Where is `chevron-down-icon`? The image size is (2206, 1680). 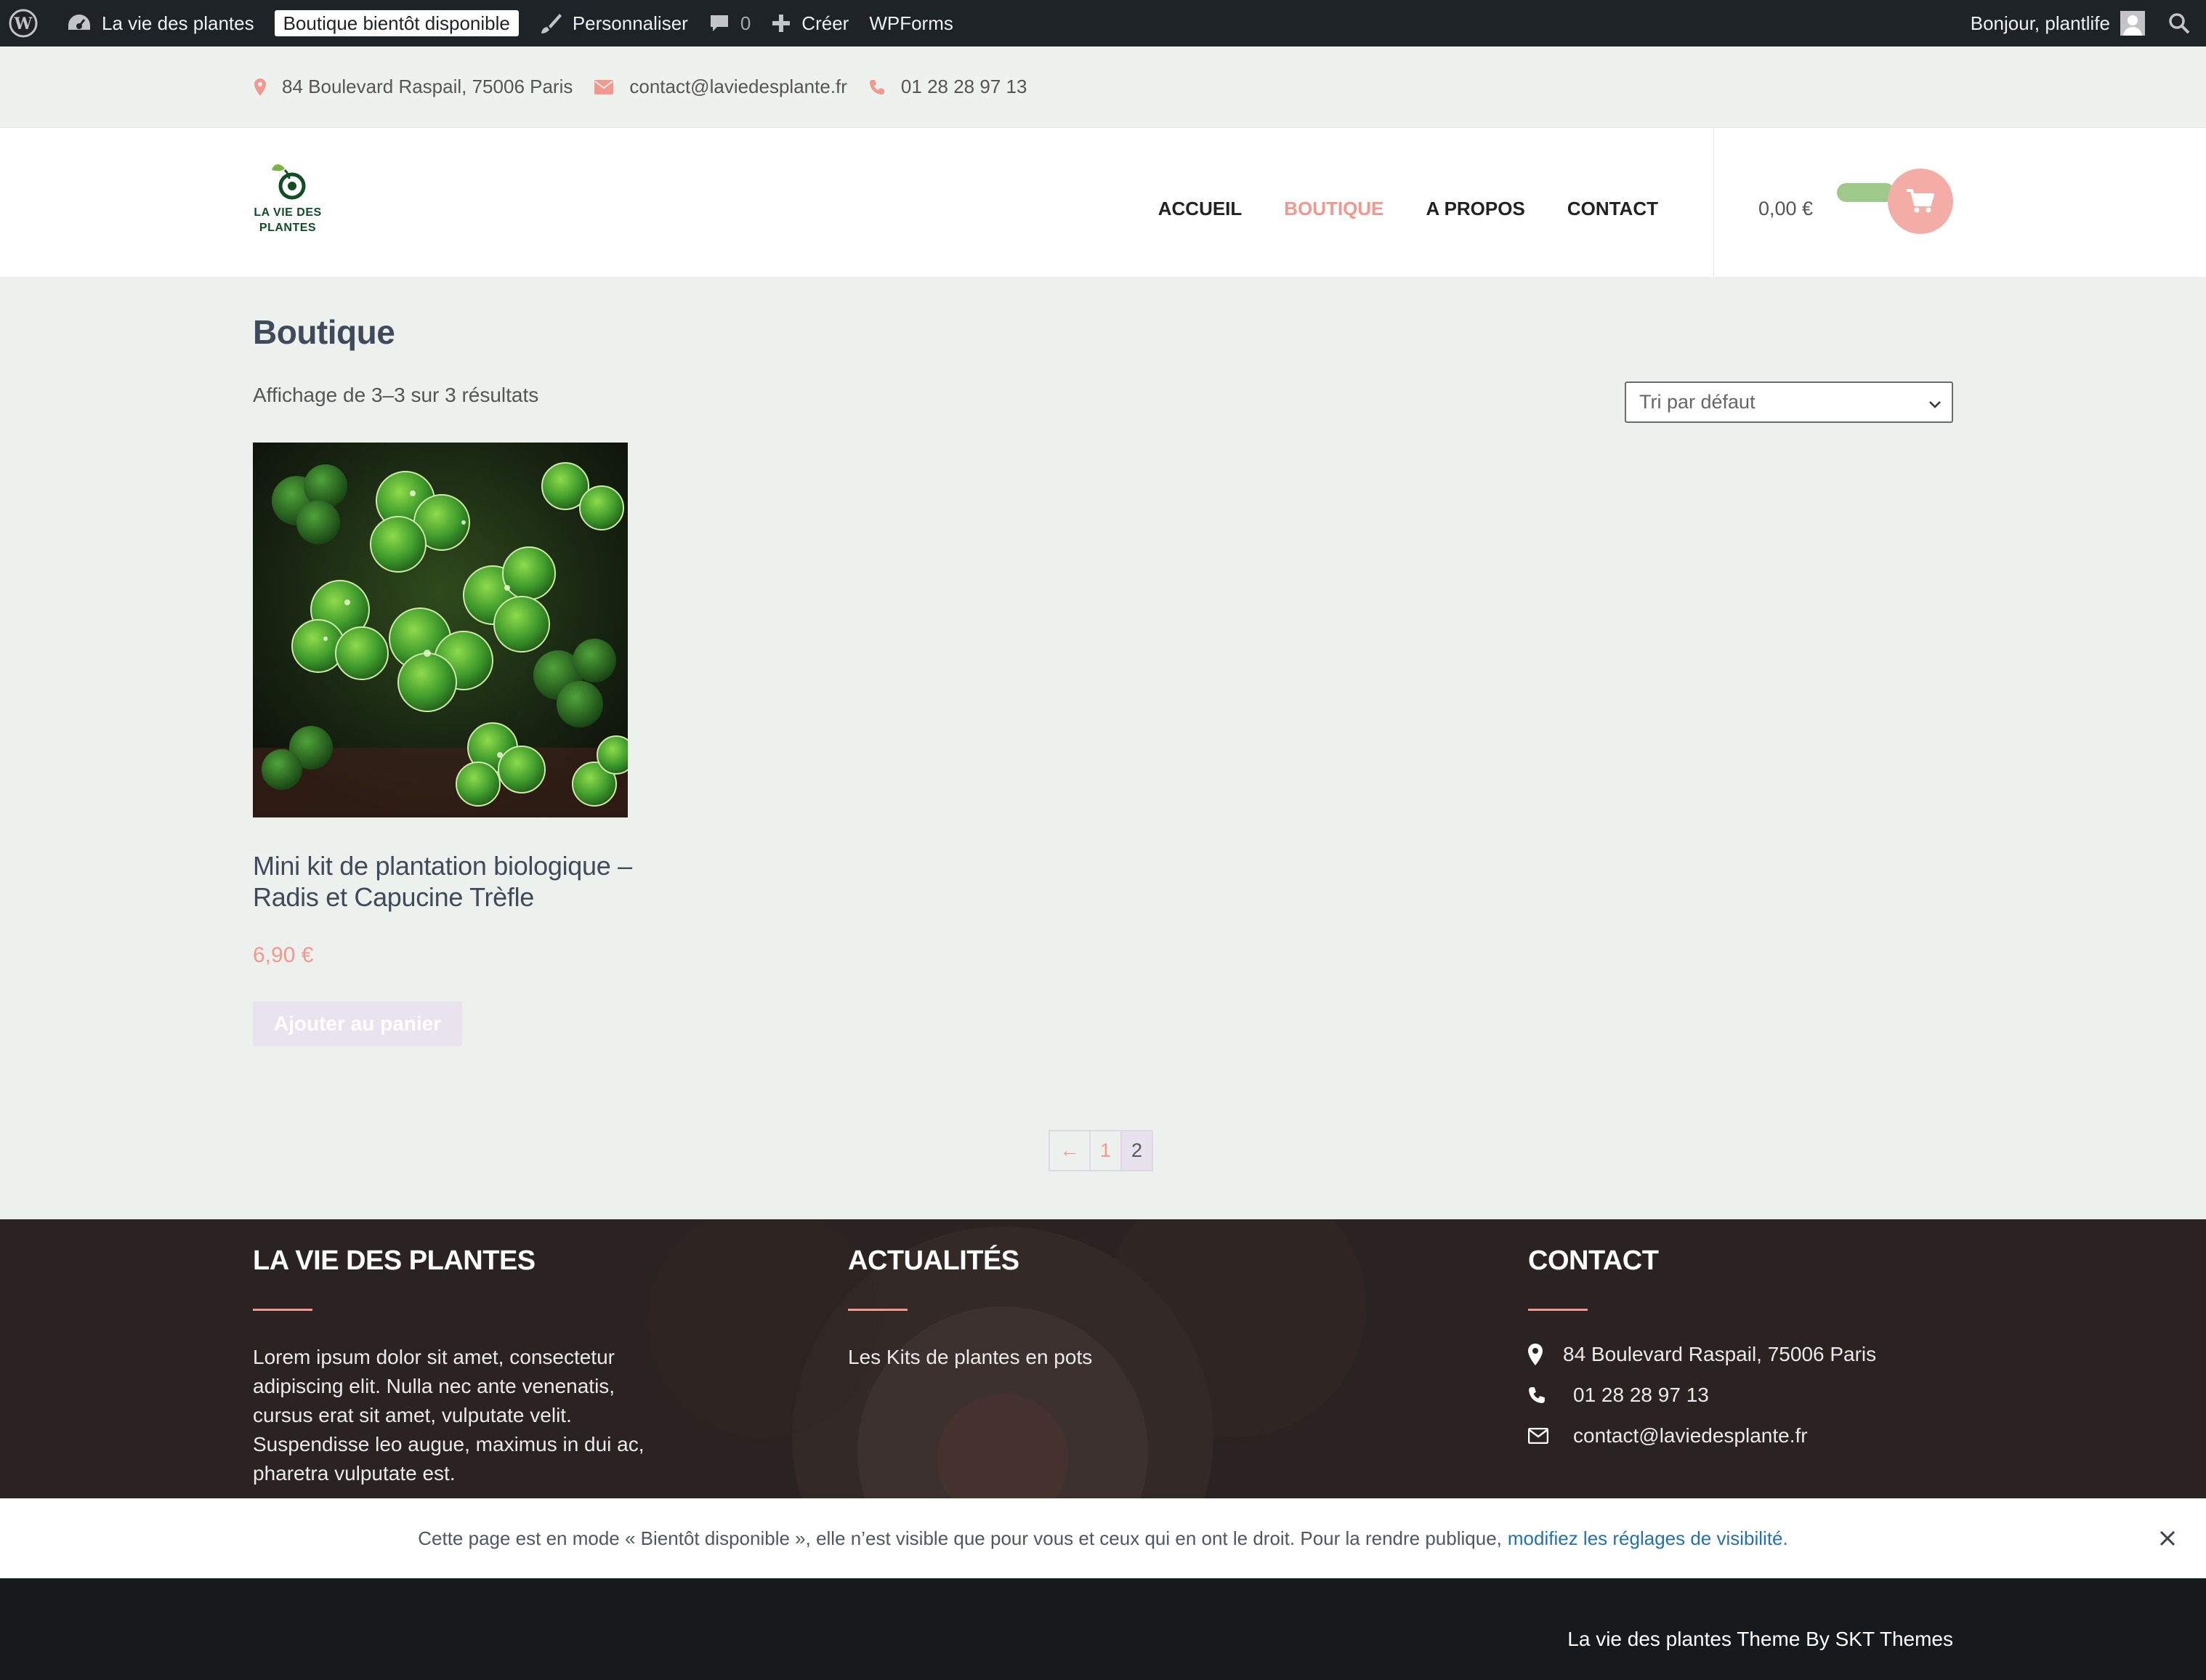 chevron-down-icon is located at coordinates (1935, 406).